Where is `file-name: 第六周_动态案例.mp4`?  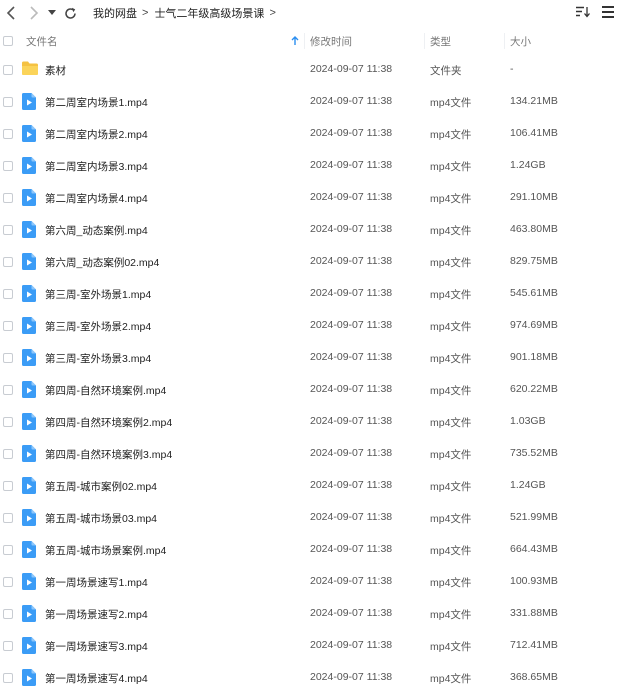
file-name: 第六周_动态案例.mp4 is located at coordinates (96, 230).